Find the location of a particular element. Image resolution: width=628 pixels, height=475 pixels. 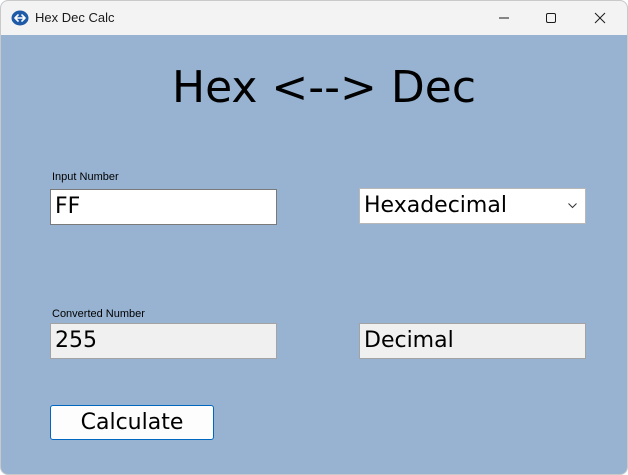

window-title: Hex Dec Calc is located at coordinates (75, 17).